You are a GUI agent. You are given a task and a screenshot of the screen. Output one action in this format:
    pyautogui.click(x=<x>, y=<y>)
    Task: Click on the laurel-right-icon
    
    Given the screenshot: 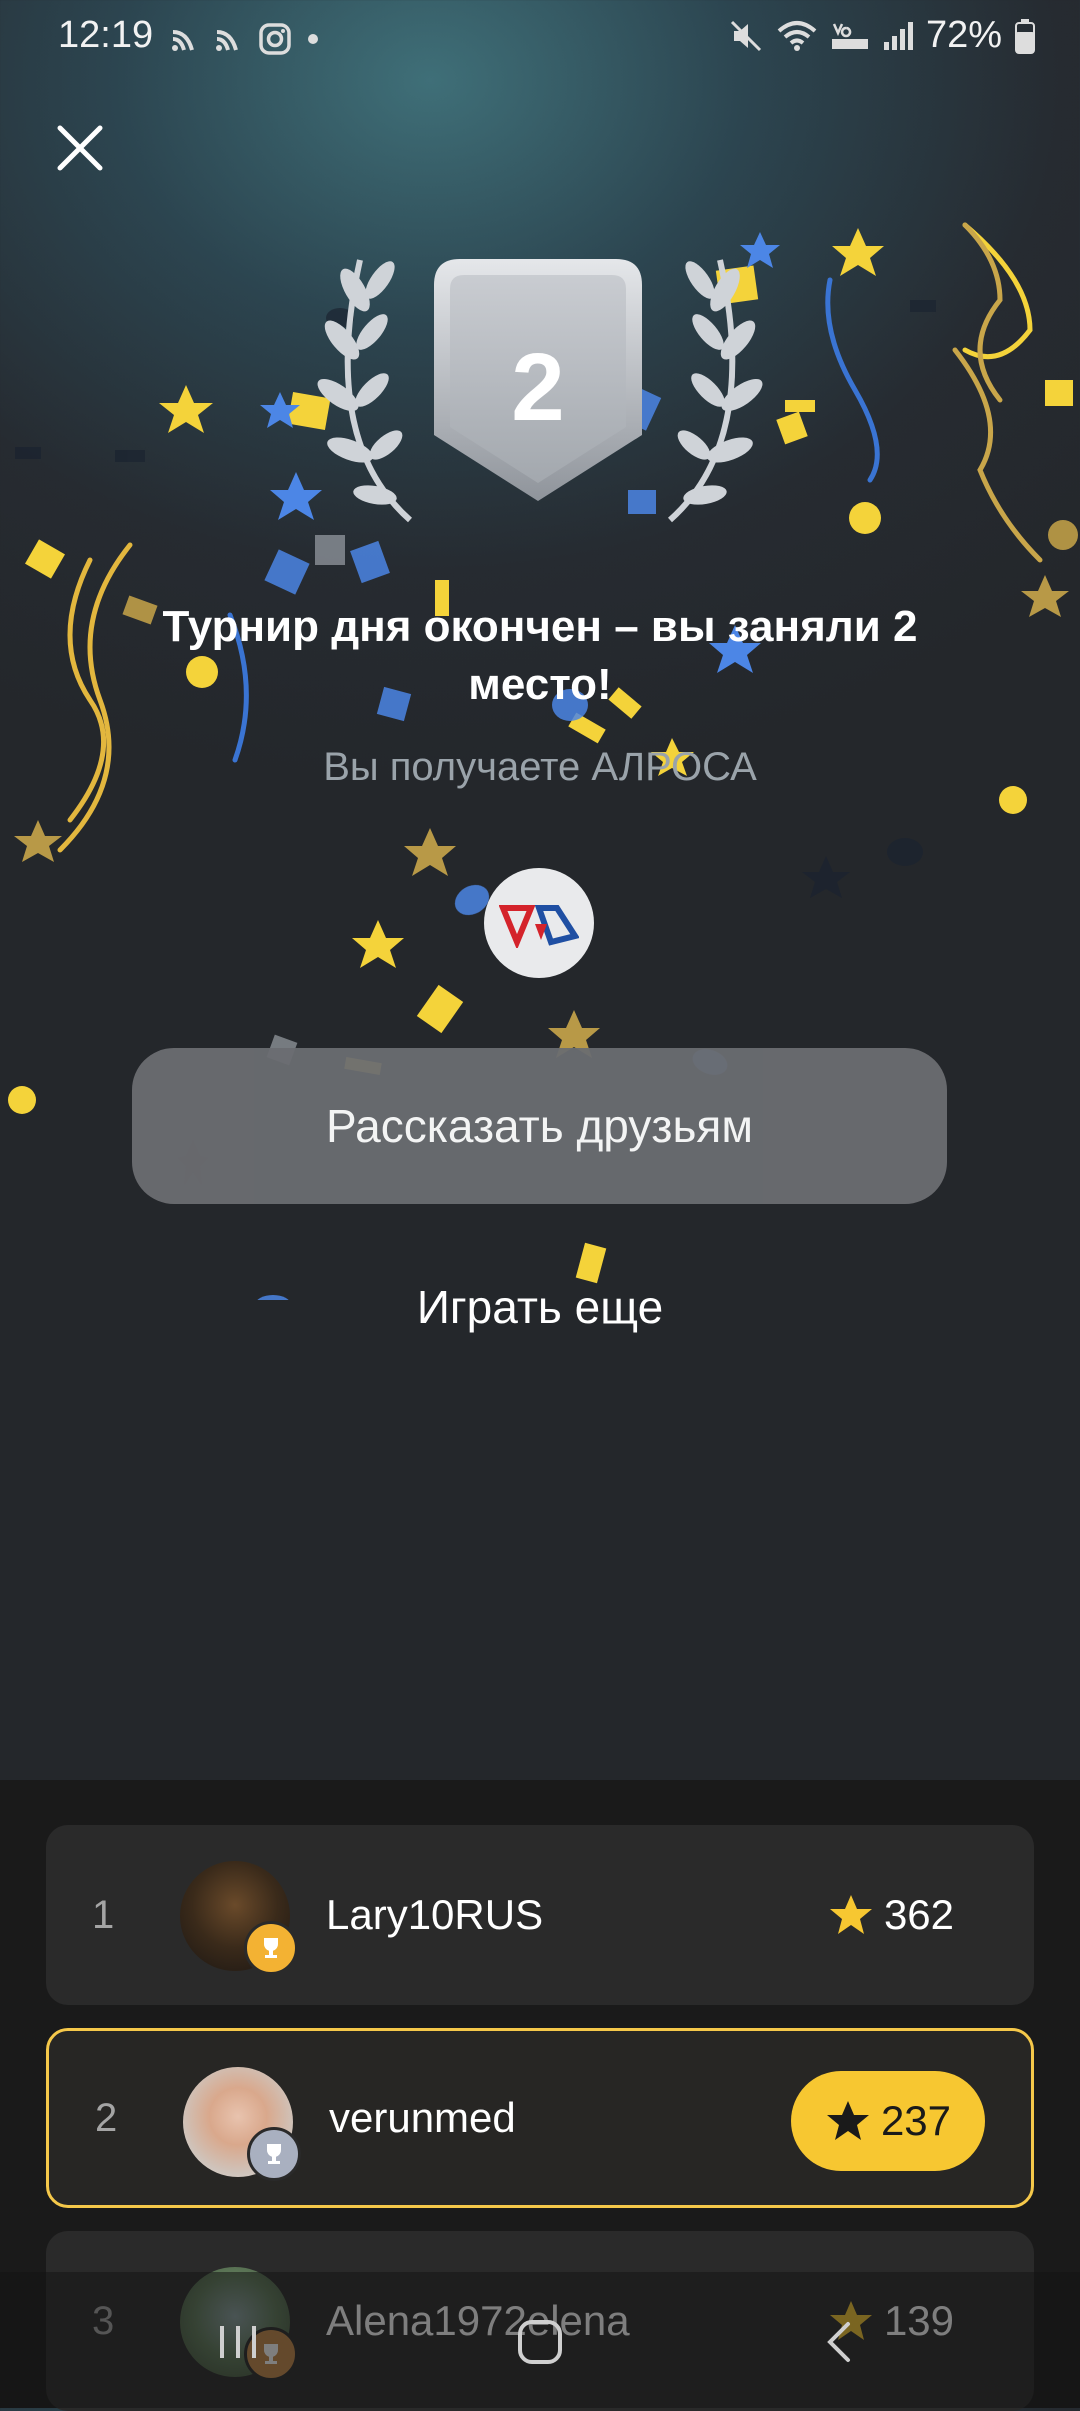 What is the action you would take?
    pyautogui.click(x=715, y=391)
    